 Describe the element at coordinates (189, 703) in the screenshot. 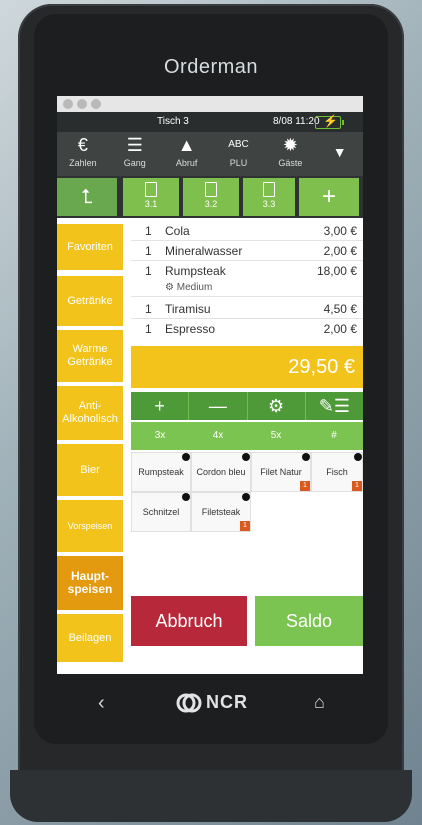

I see `ncr-logo-icon` at that location.